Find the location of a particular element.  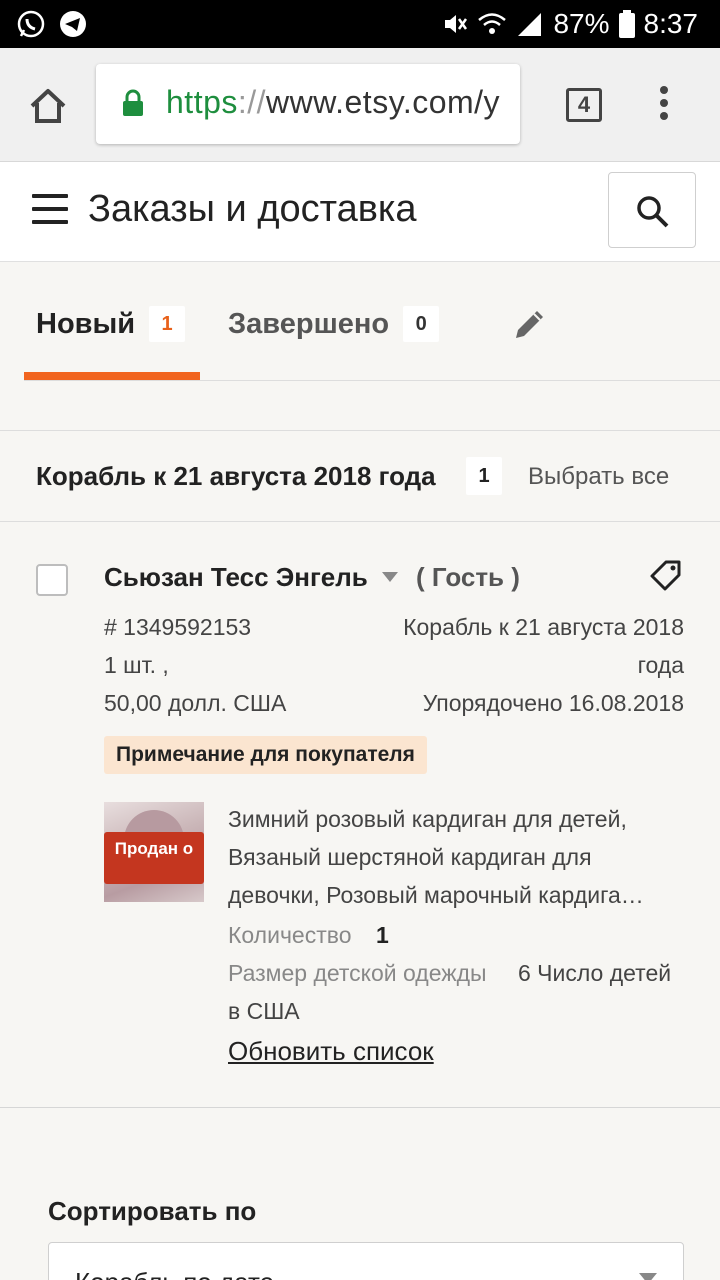

group-count-badge: 1 is located at coordinates (484, 476).